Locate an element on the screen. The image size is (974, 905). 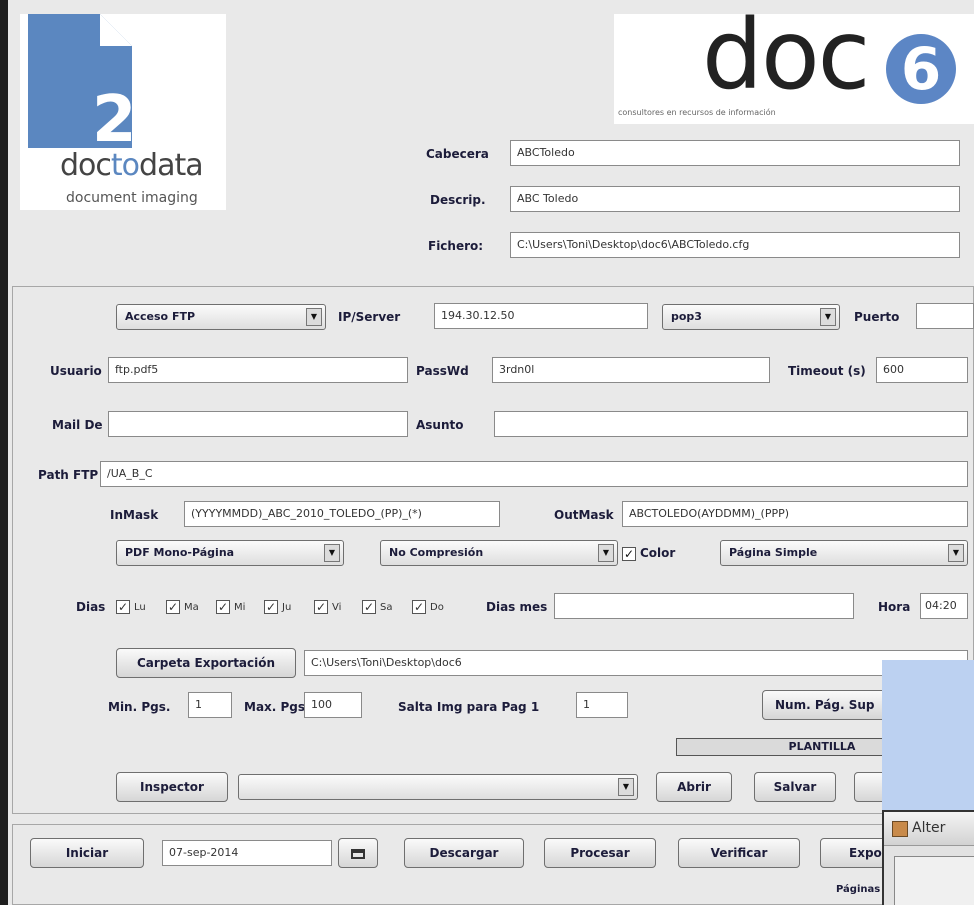
overlay-content is located at coordinates (934, 880).